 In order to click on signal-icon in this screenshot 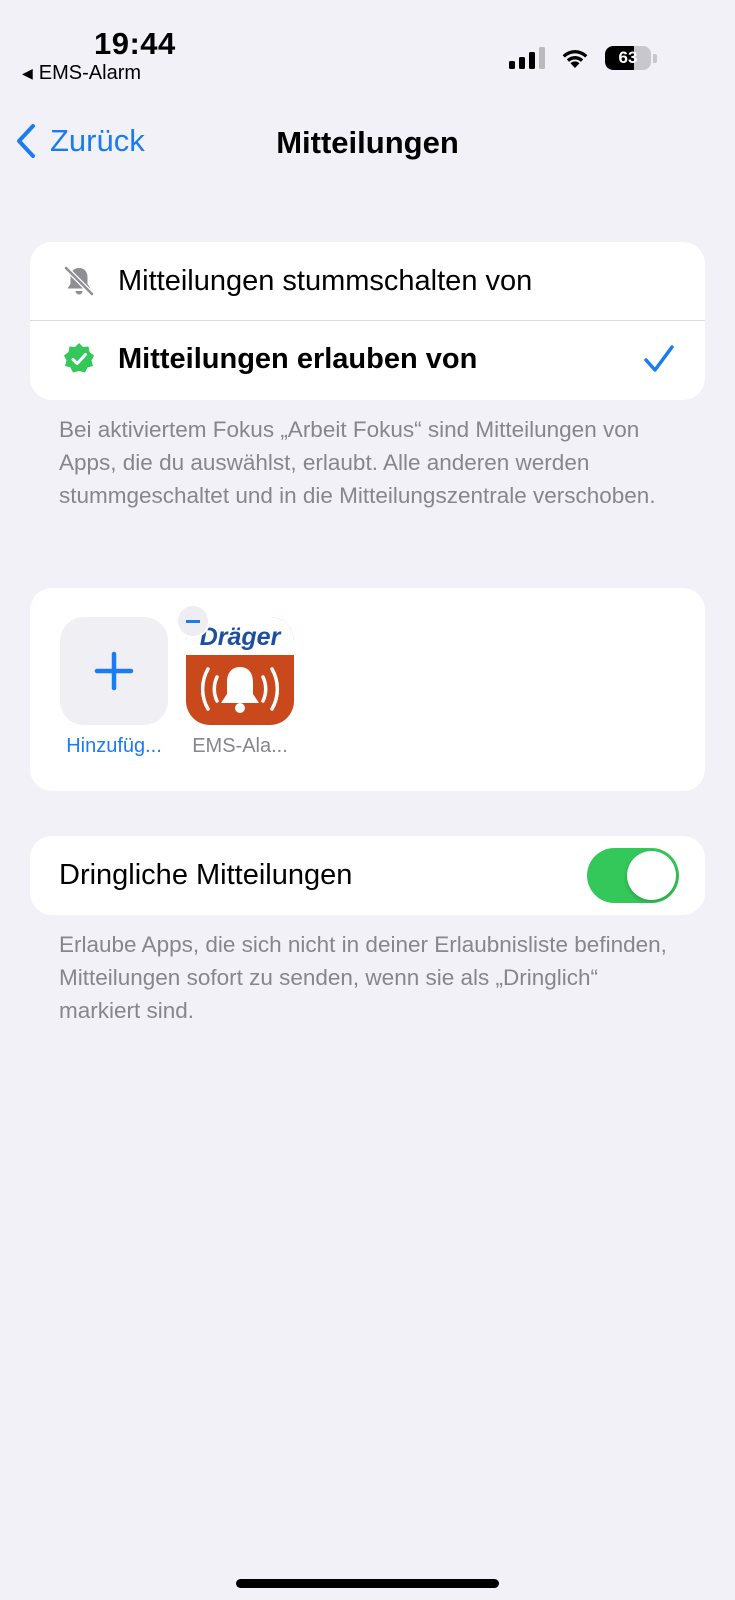, I will do `click(527, 58)`.